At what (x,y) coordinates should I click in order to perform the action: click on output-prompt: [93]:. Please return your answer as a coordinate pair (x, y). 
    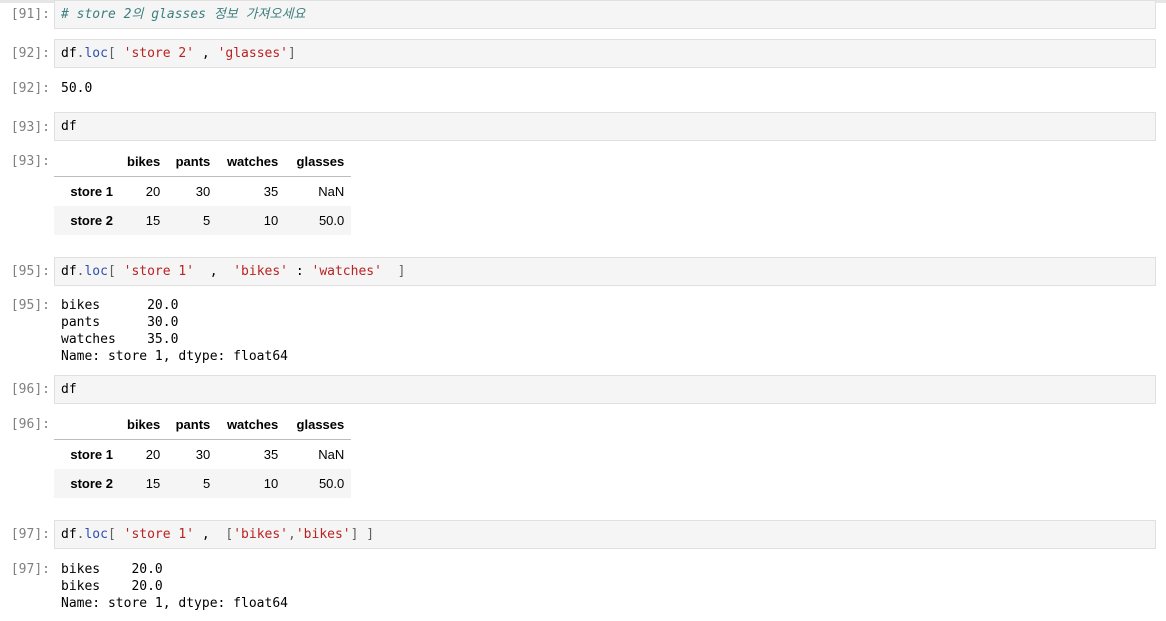
    Looking at the image, I should click on (30, 161).